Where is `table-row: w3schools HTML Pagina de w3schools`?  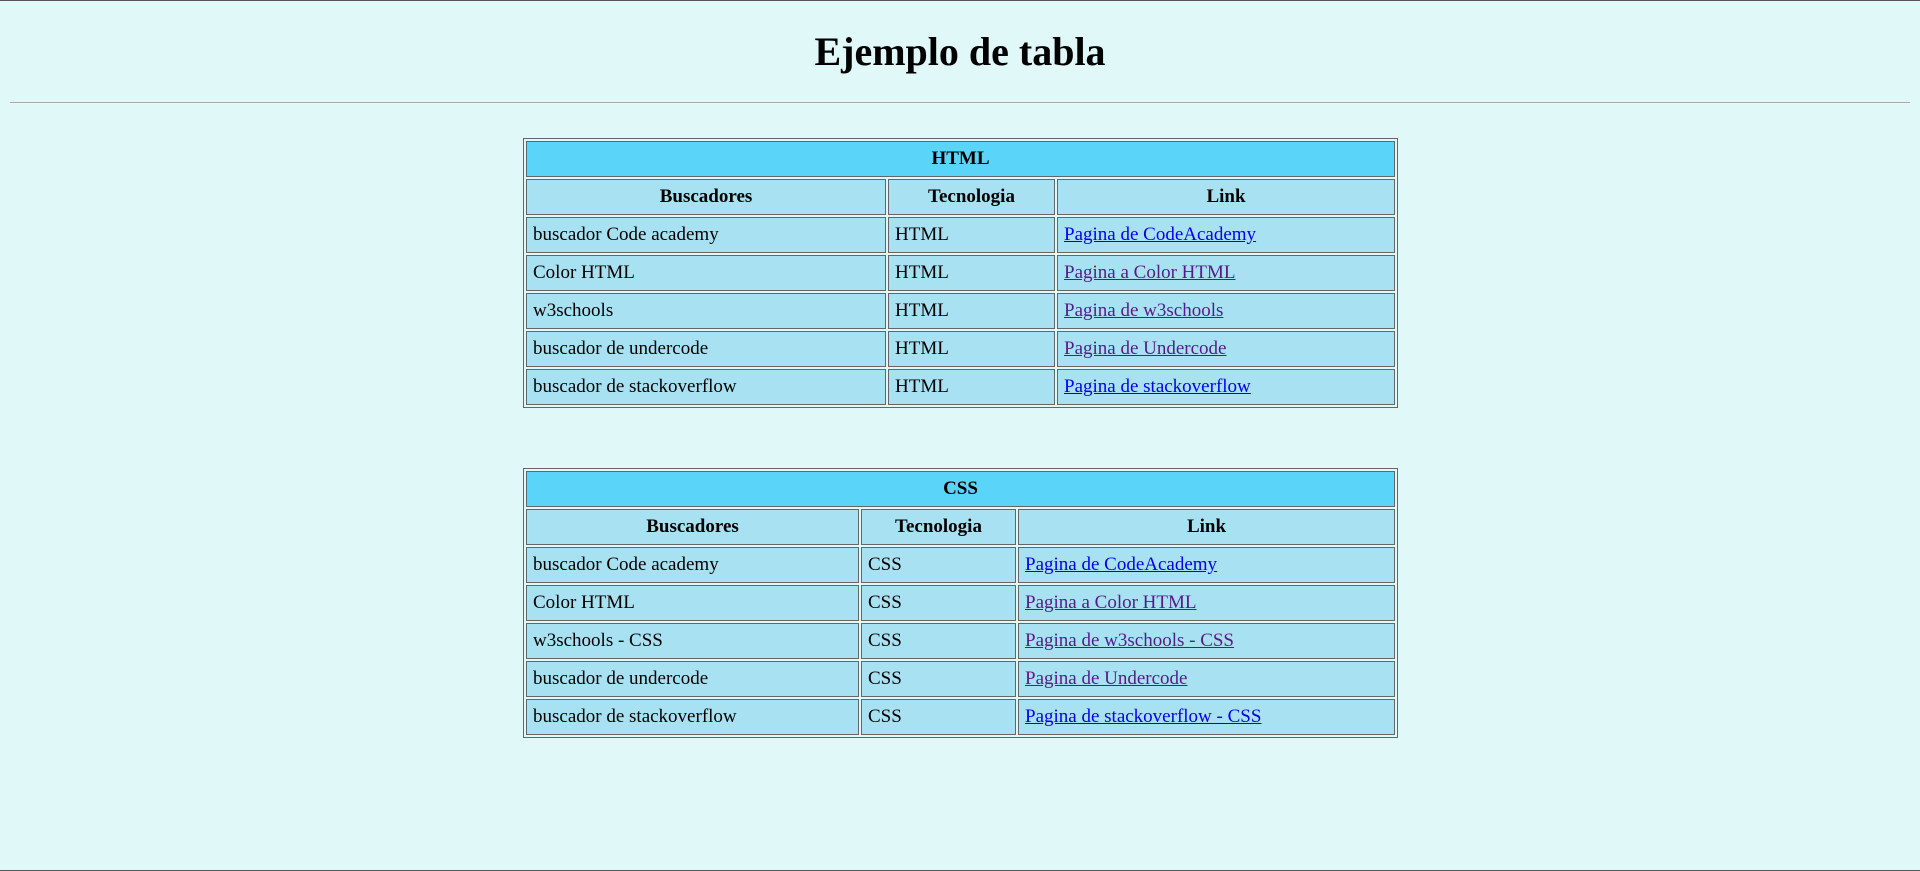 table-row: w3schools HTML Pagina de w3schools is located at coordinates (960, 311).